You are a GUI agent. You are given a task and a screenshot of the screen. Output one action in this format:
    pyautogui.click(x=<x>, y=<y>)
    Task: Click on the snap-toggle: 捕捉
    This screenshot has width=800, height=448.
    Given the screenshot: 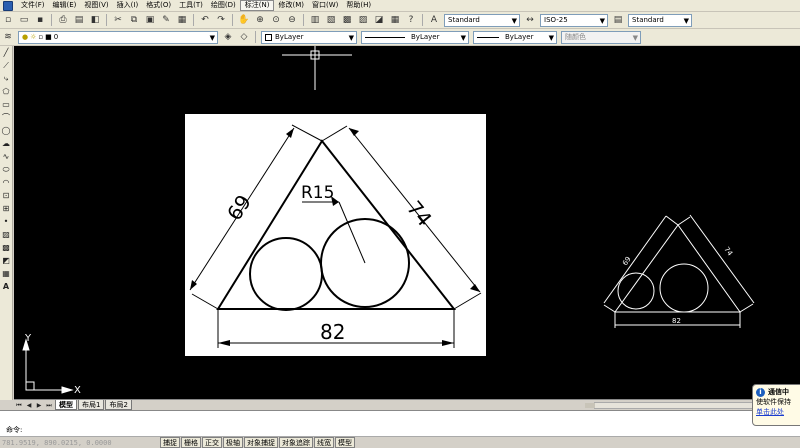 What is the action you would take?
    pyautogui.click(x=170, y=442)
    